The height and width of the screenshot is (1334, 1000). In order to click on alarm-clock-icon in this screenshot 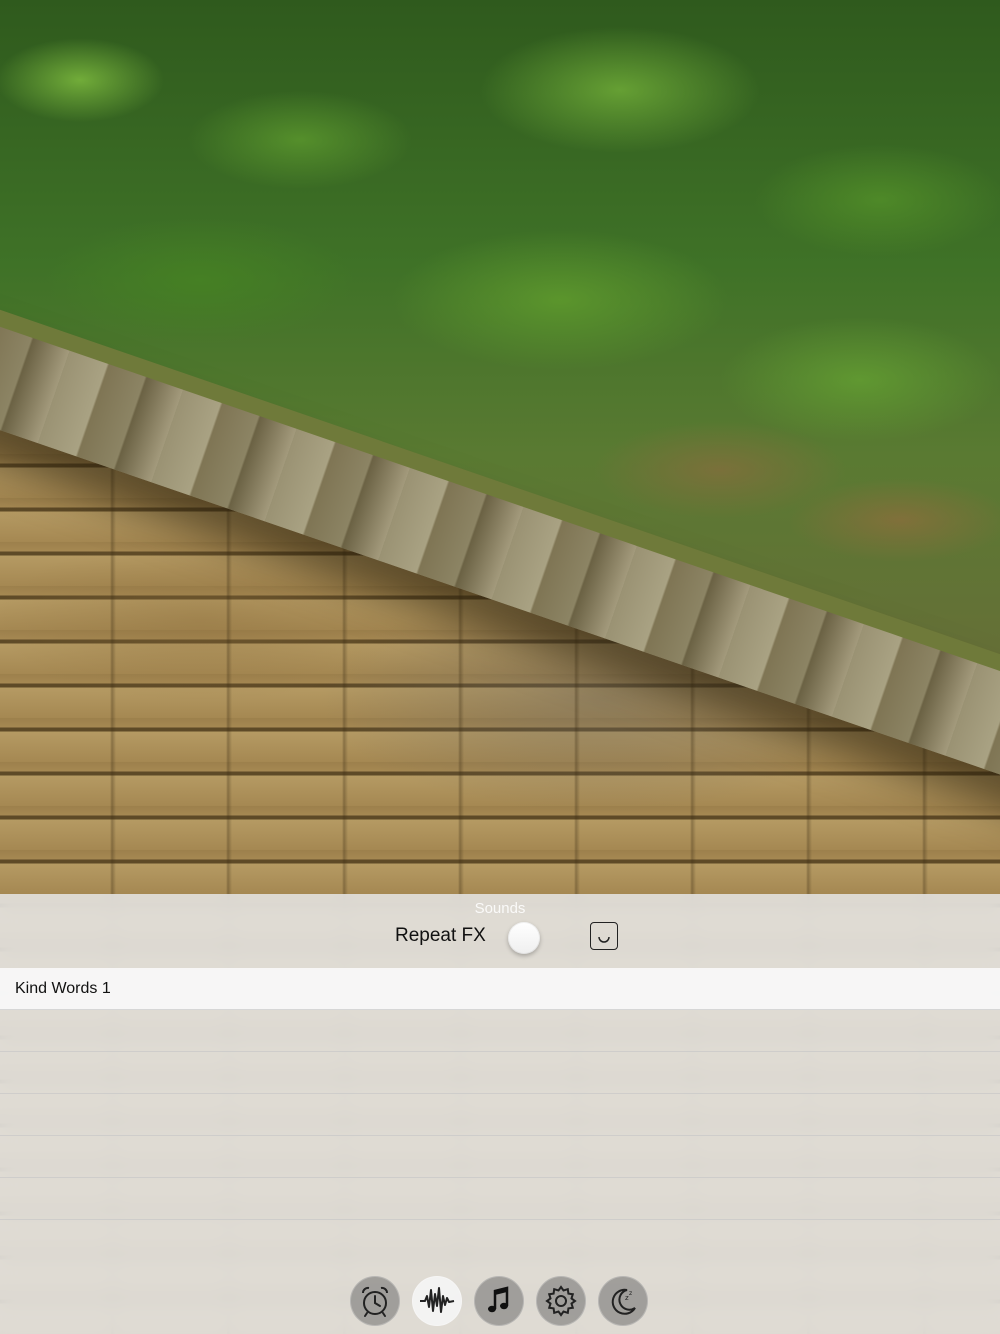, I will do `click(375, 1301)`.